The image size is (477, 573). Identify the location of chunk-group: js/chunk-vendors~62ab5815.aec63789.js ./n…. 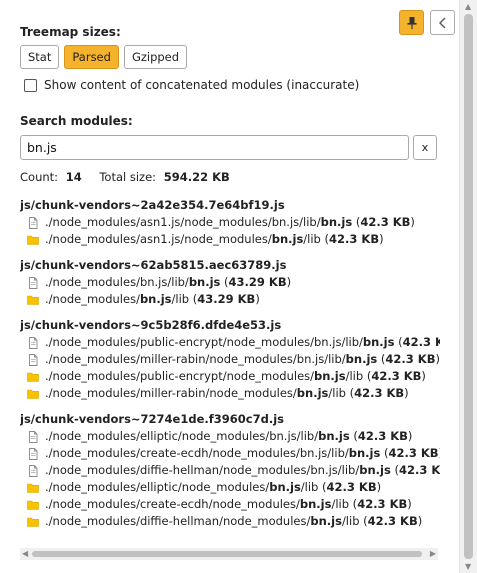
(230, 282).